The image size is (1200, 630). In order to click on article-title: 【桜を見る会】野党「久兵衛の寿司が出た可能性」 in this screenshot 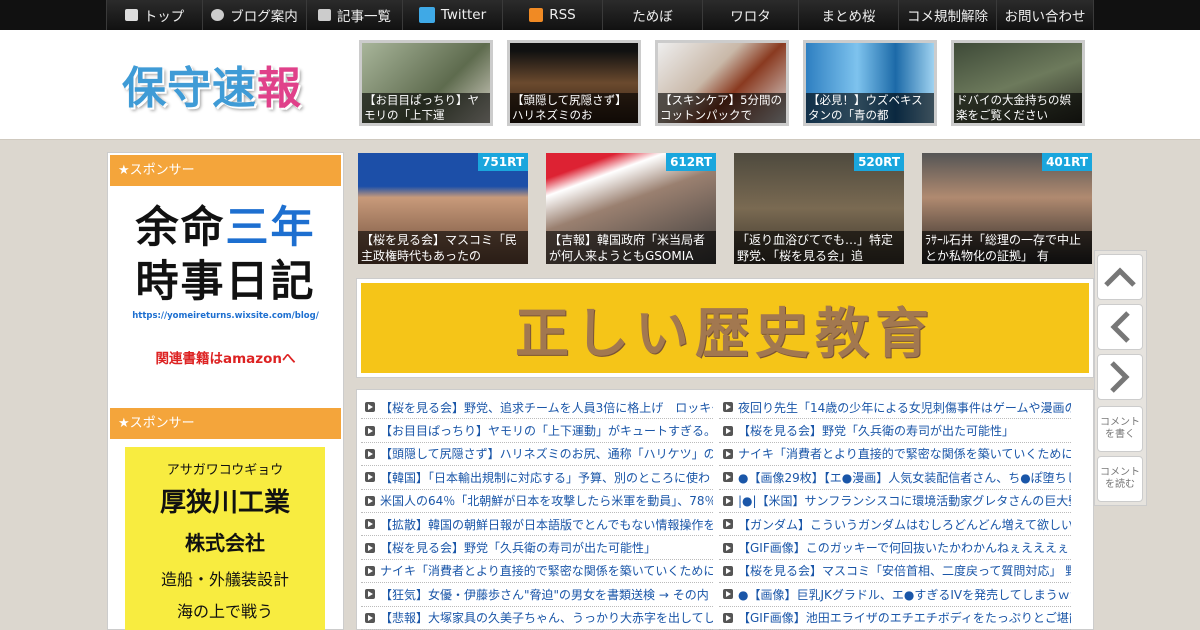, I will do `click(876, 431)`.